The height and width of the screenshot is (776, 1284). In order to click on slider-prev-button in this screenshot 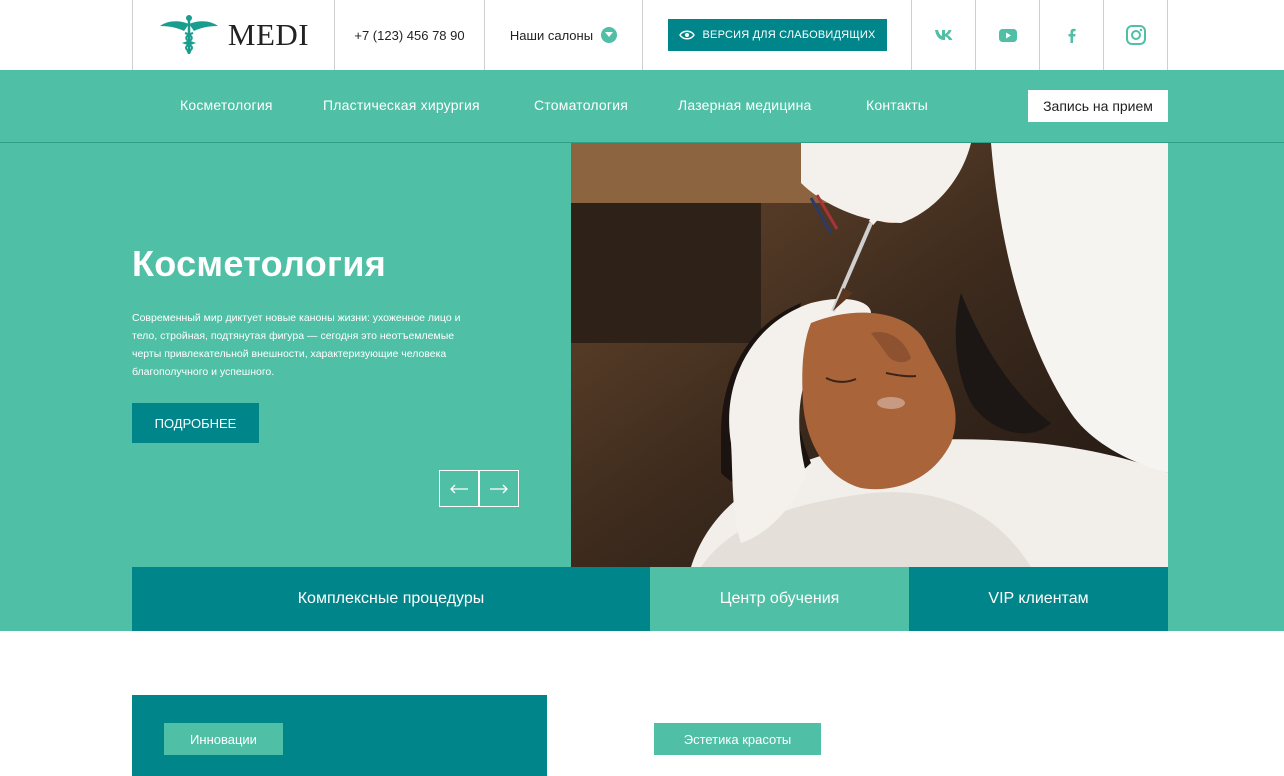, I will do `click(459, 488)`.